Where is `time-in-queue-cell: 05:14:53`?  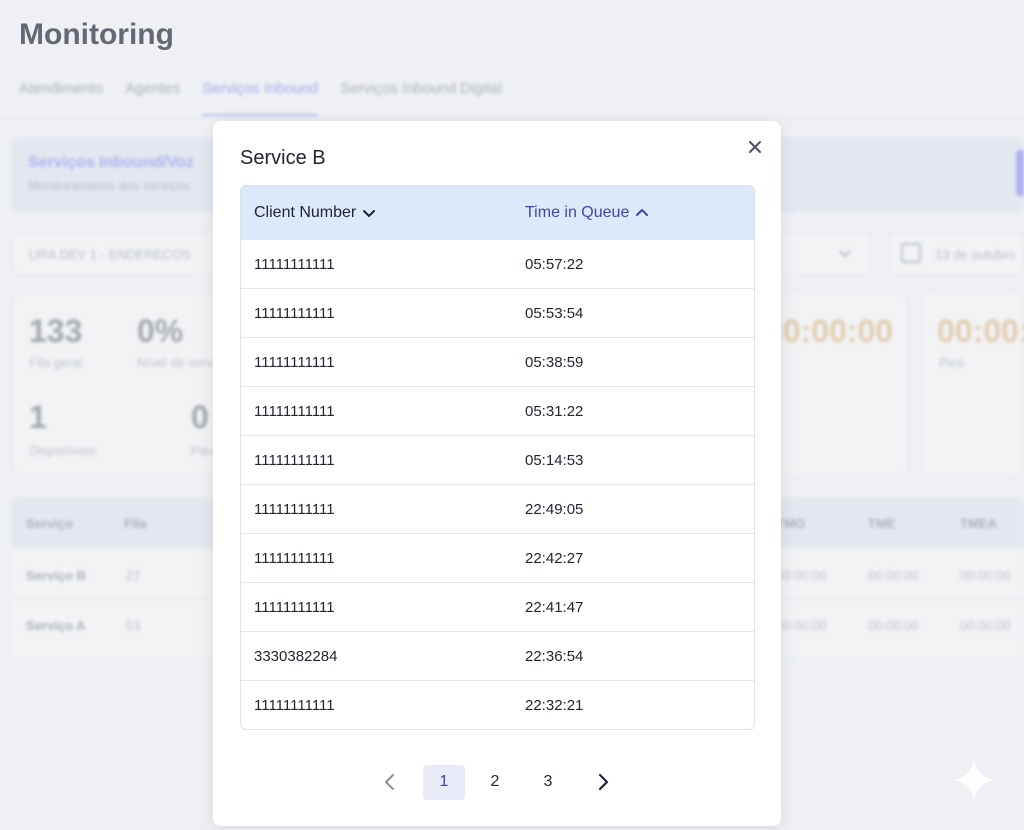
time-in-queue-cell: 05:14:53 is located at coordinates (554, 460).